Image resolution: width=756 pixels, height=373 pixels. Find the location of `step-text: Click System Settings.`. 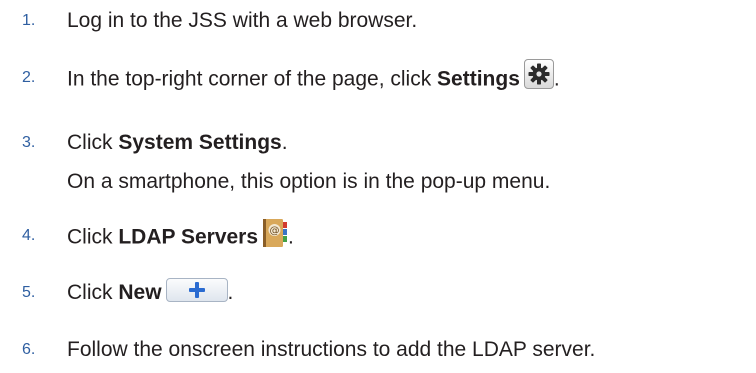

step-text: Click System Settings. is located at coordinates (177, 143).